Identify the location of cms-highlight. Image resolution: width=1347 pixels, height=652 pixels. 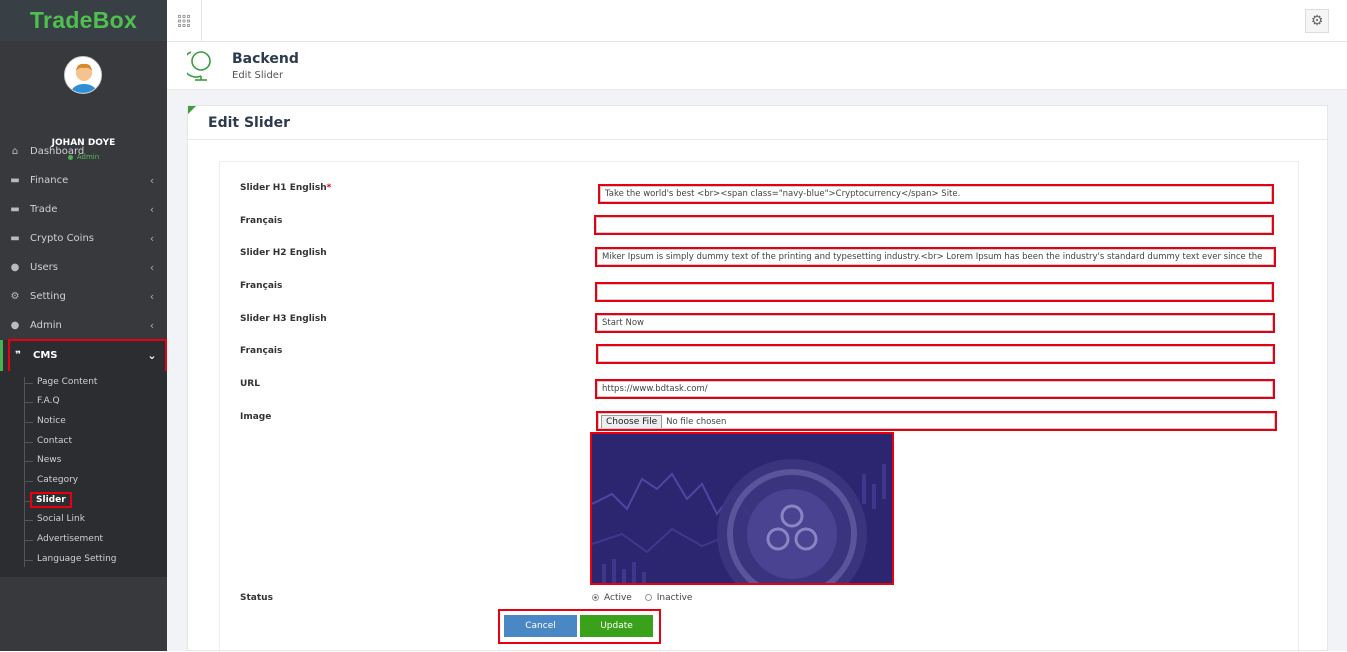
(87, 356).